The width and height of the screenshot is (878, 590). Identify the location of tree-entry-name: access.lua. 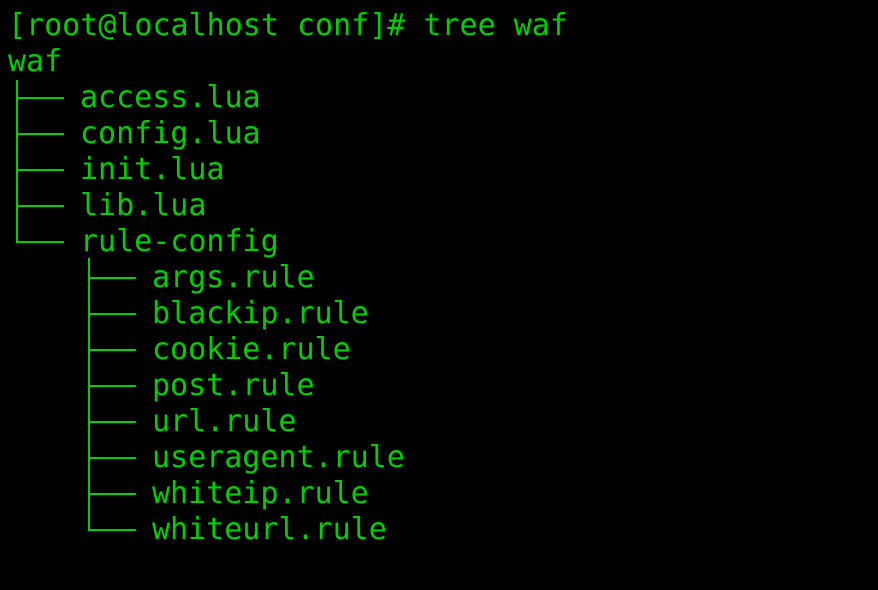
(170, 97).